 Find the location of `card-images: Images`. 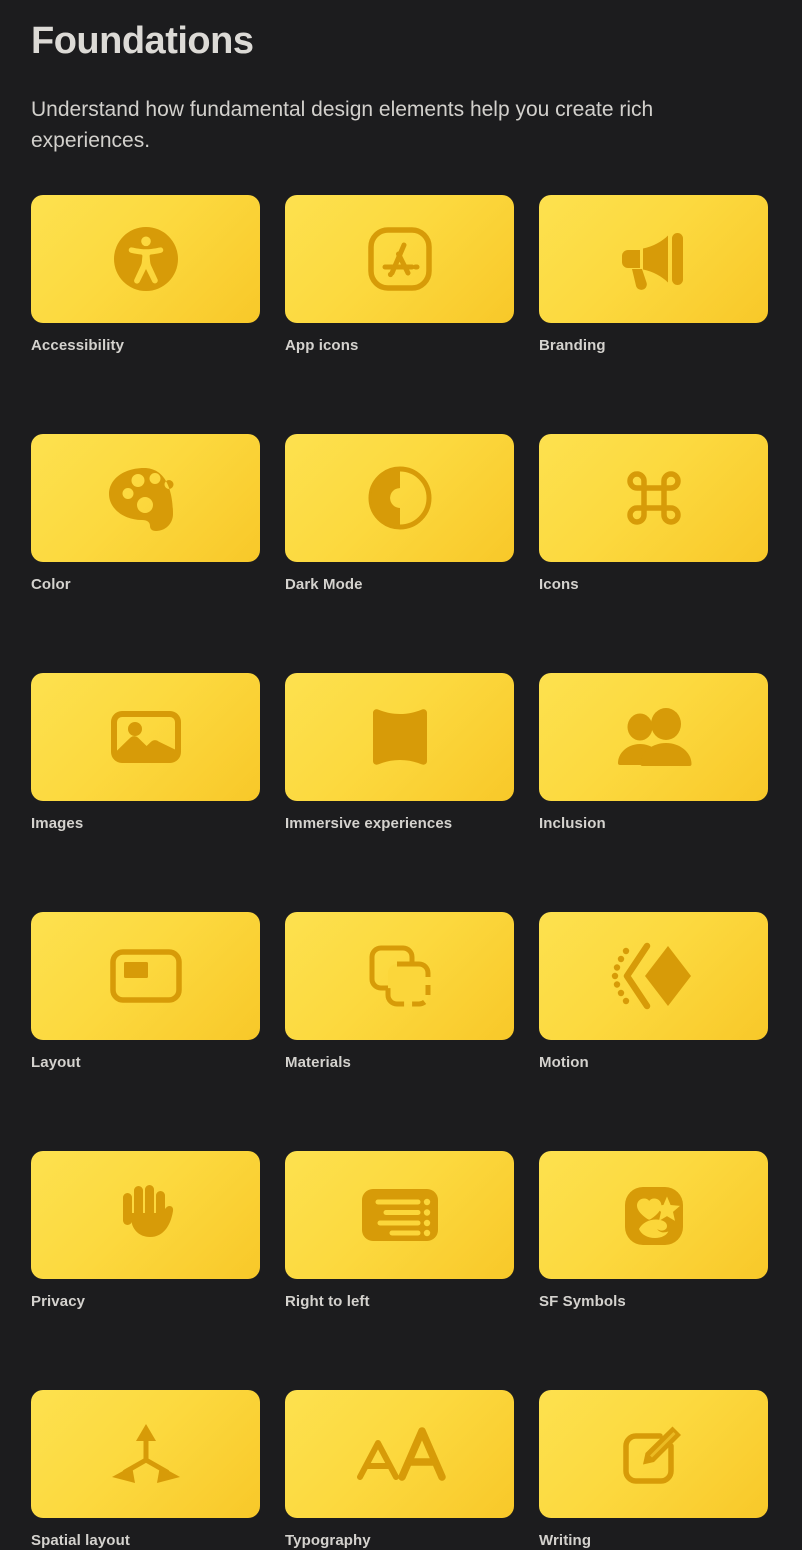

card-images: Images is located at coordinates (145, 752).